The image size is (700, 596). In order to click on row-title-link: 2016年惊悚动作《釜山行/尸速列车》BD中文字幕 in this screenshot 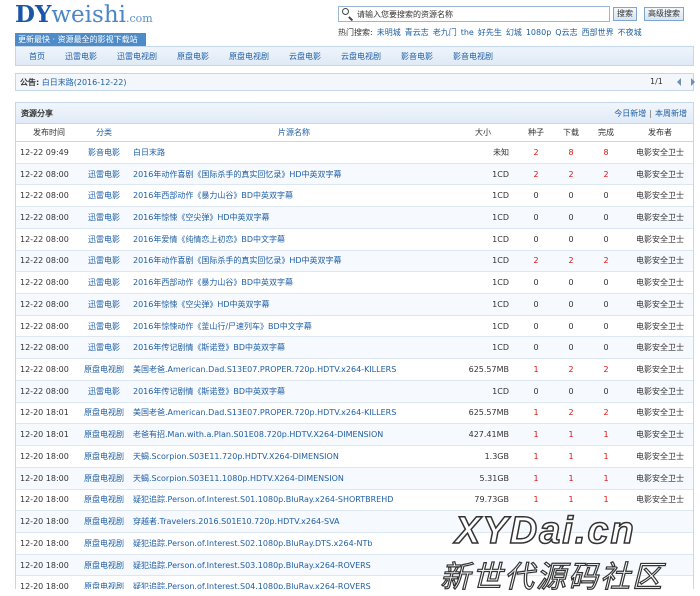, I will do `click(292, 326)`.